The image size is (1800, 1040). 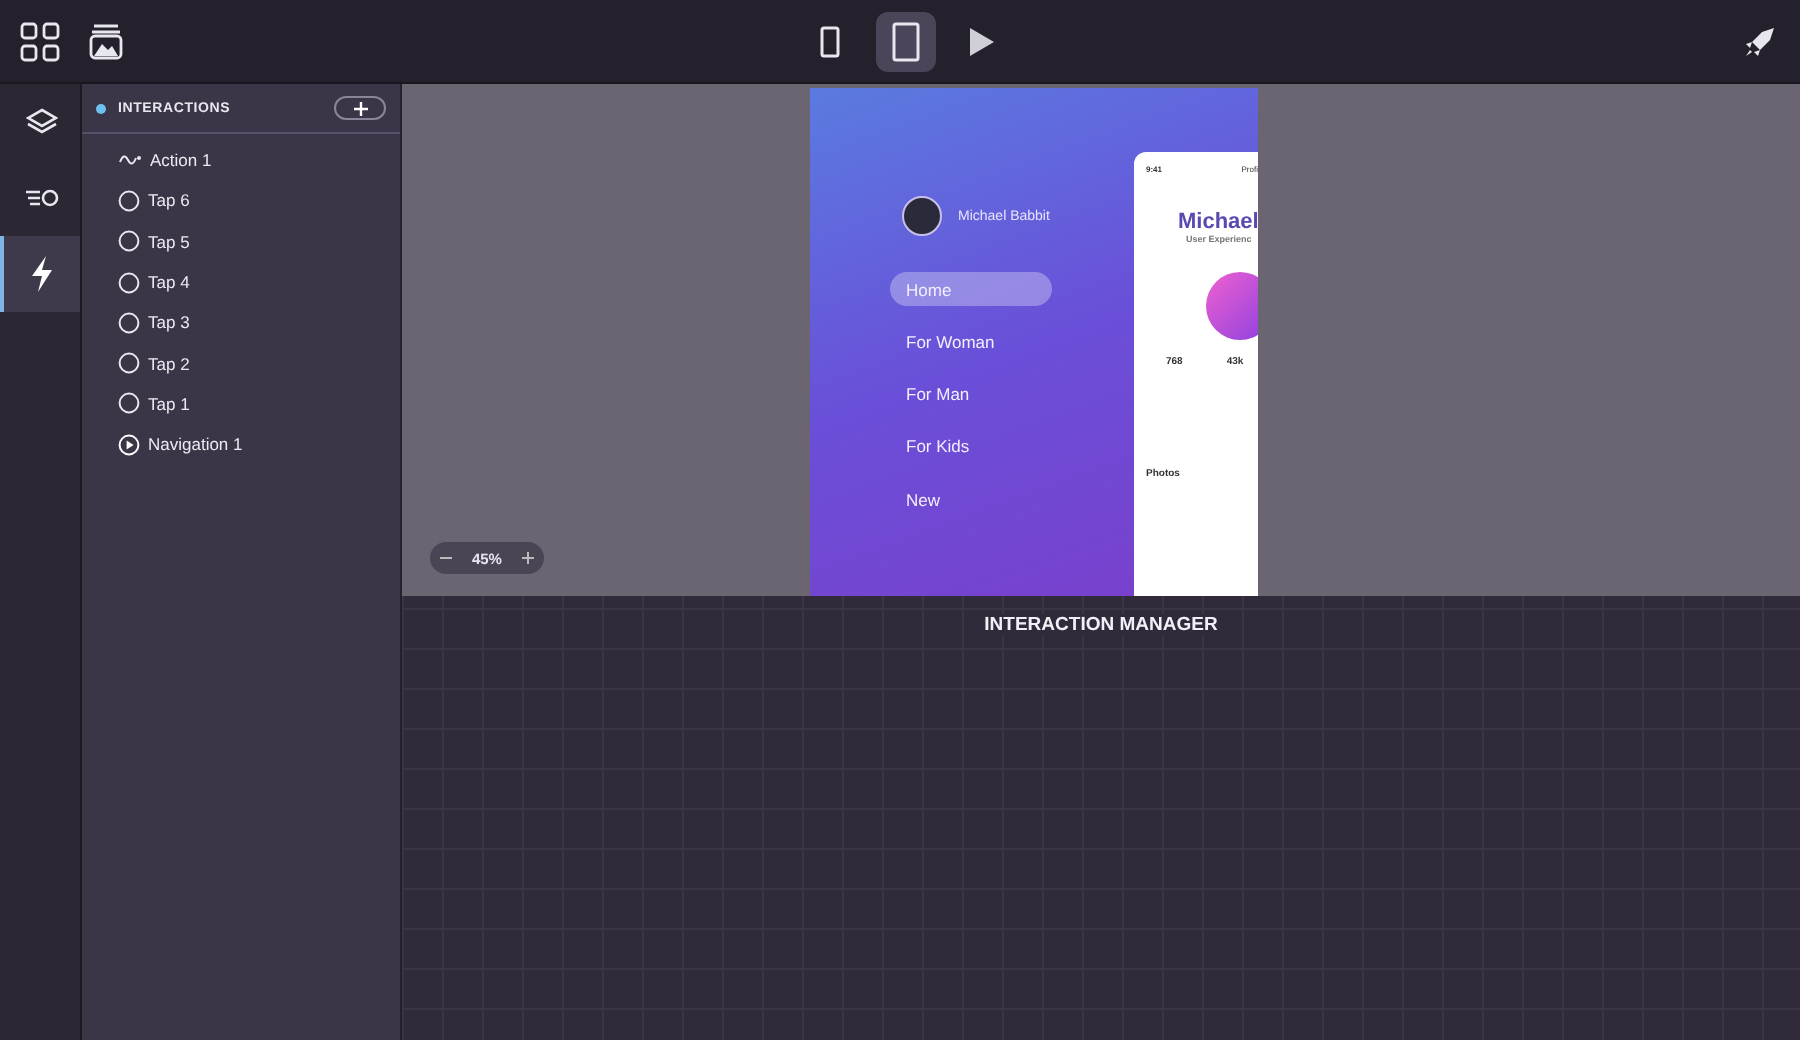 What do you see at coordinates (169, 200) in the screenshot?
I see `interaction-item: Tap 6` at bounding box center [169, 200].